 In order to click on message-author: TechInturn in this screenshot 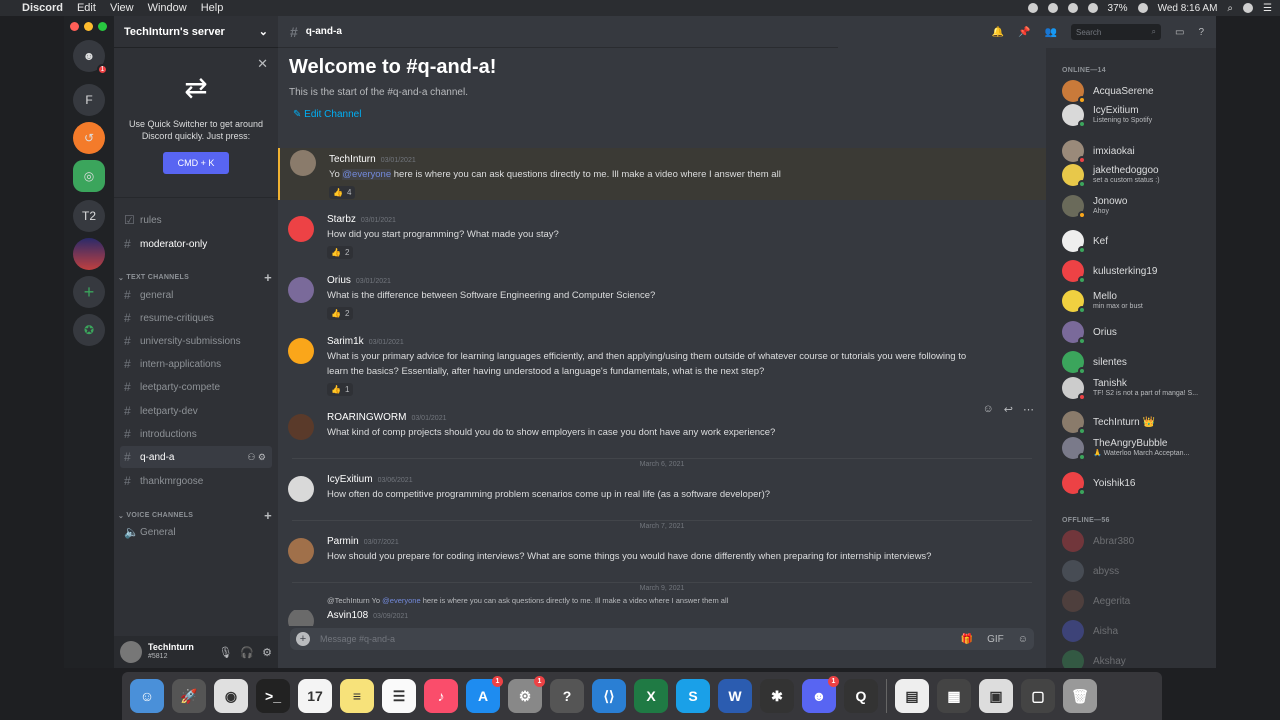, I will do `click(352, 159)`.